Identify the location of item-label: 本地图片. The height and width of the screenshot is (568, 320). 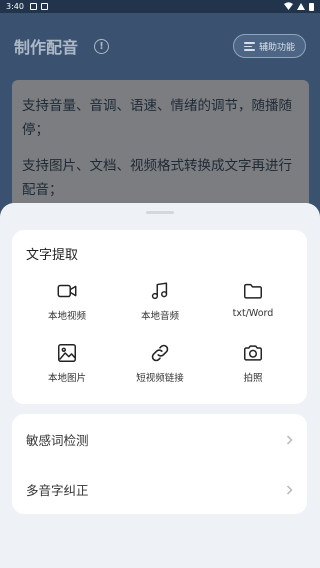
(66, 378).